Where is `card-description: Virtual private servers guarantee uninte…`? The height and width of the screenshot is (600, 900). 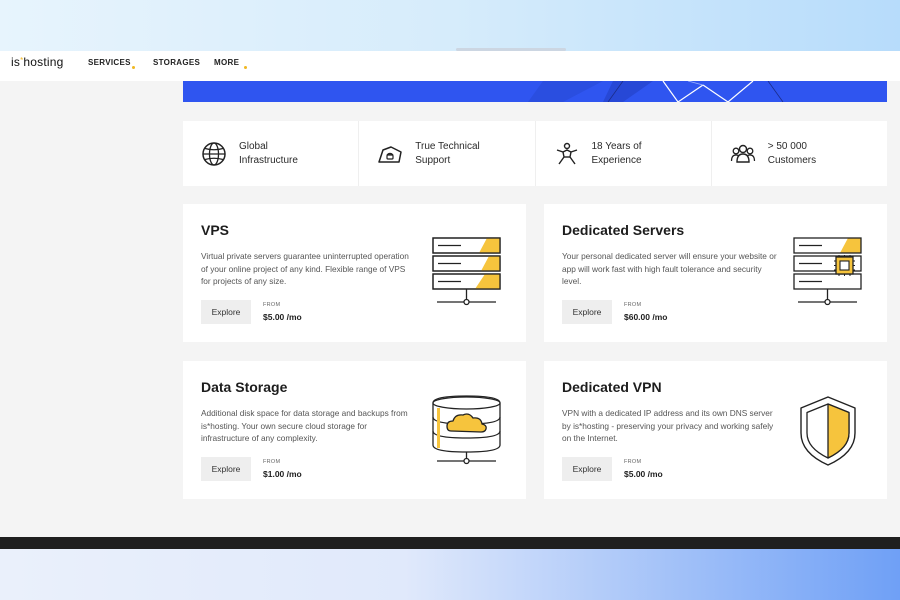 card-description: Virtual private servers guarantee uninte… is located at coordinates (305, 268).